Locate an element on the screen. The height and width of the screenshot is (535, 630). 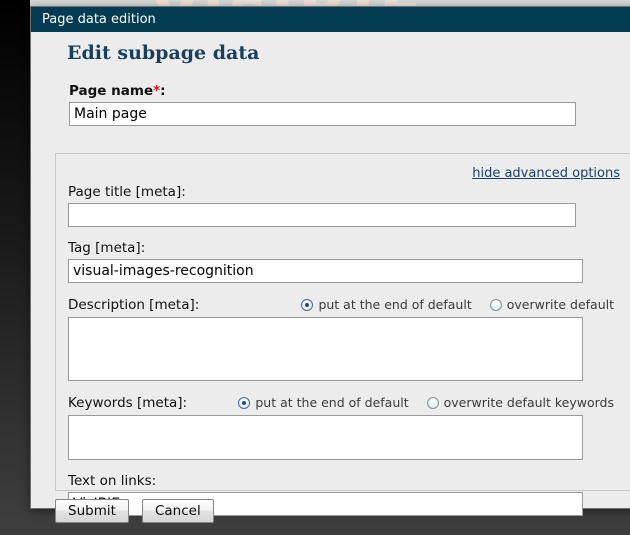
cancel-button: Cancel is located at coordinates (177, 511).